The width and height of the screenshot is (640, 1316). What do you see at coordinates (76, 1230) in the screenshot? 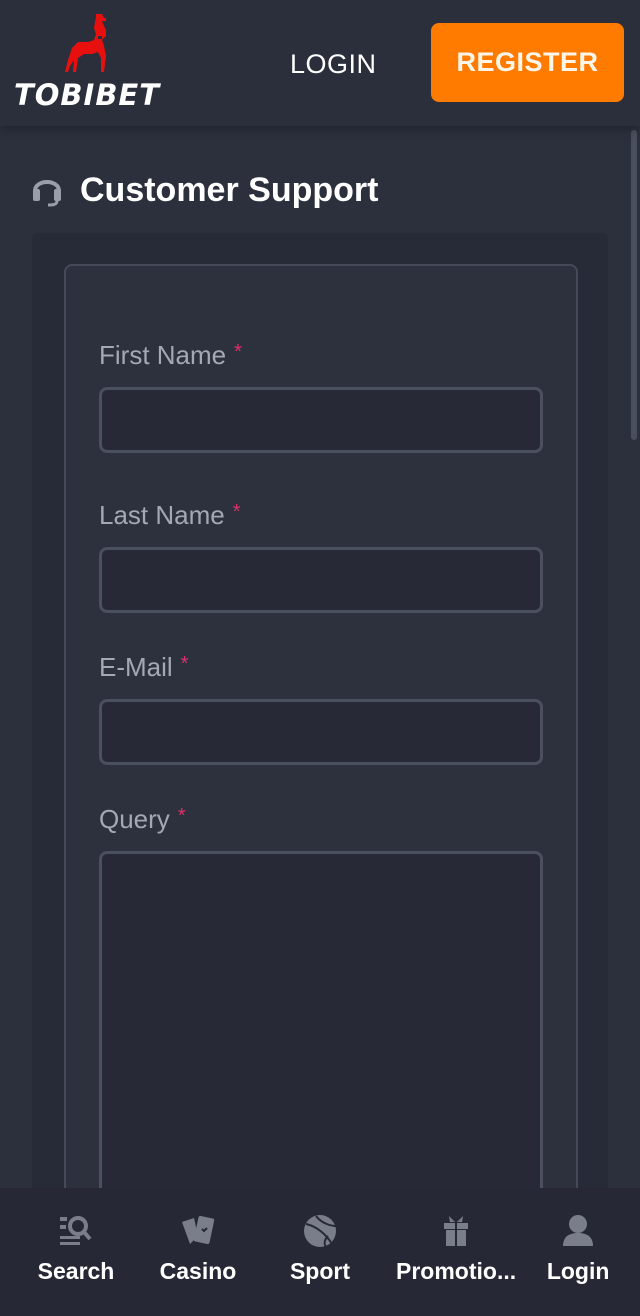
I see `search-list-icon` at bounding box center [76, 1230].